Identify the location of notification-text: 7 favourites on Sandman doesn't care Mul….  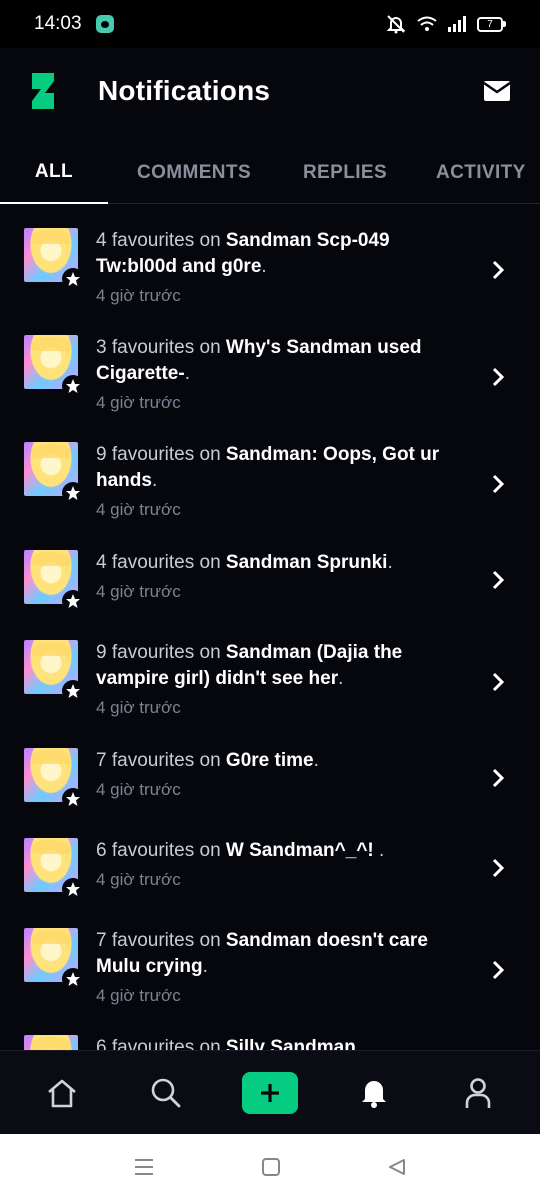
(281, 967).